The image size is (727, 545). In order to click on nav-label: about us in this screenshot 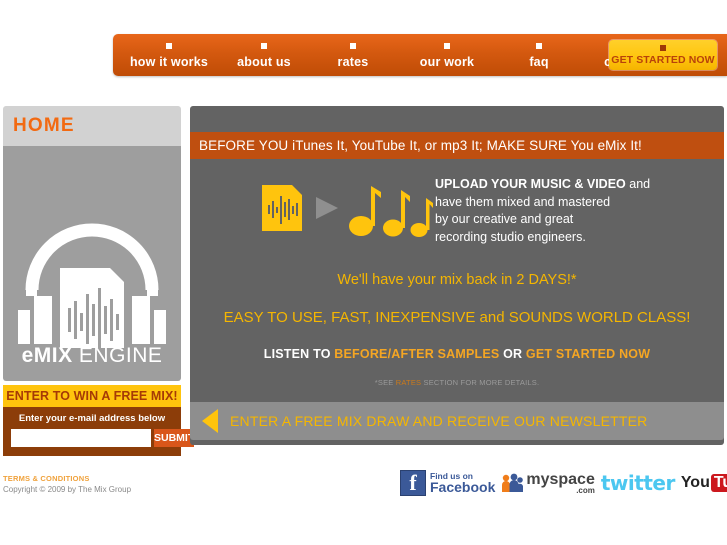, I will do `click(264, 62)`.